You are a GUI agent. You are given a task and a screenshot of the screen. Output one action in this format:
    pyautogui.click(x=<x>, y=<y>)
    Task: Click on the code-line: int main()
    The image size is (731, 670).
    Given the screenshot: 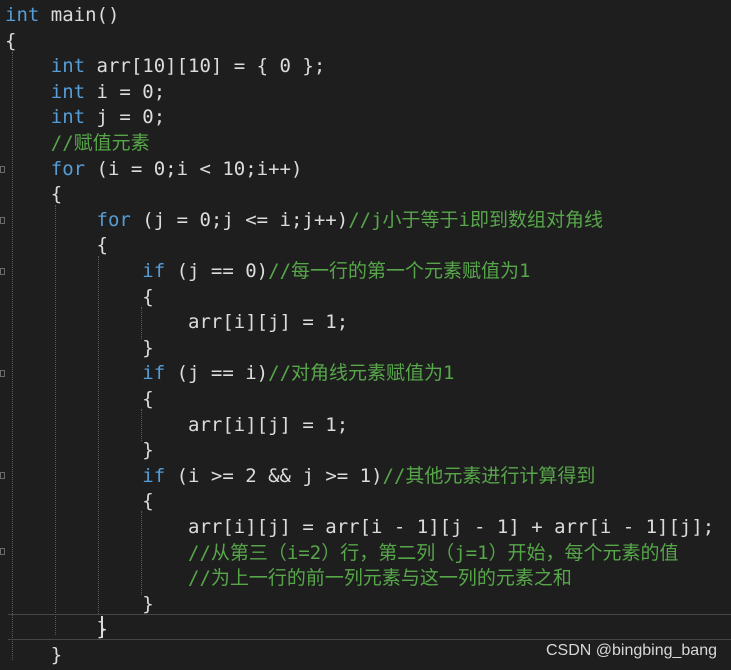 What is the action you would take?
    pyautogui.click(x=62, y=15)
    